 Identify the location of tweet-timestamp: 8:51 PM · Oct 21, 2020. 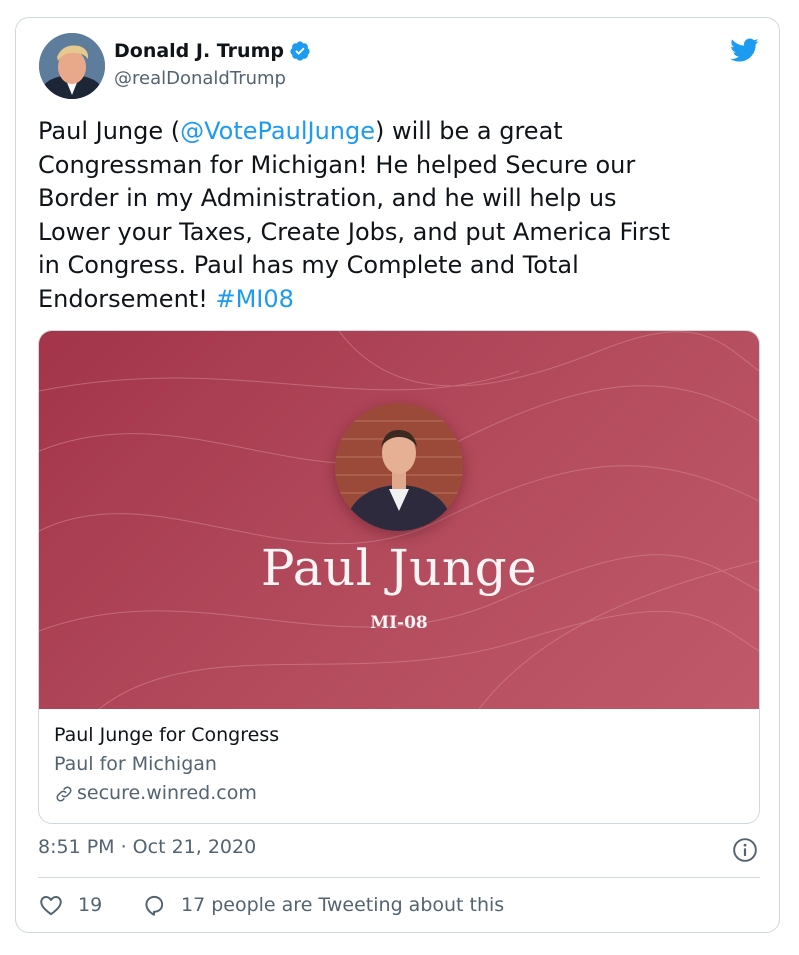
(147, 847).